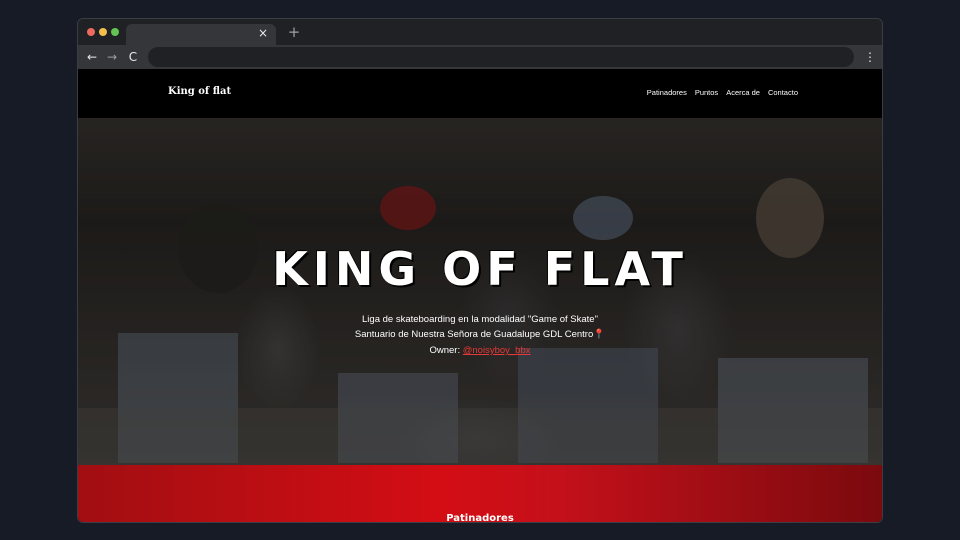  What do you see at coordinates (706, 92) in the screenshot?
I see `nav-link-puntos: Puntos` at bounding box center [706, 92].